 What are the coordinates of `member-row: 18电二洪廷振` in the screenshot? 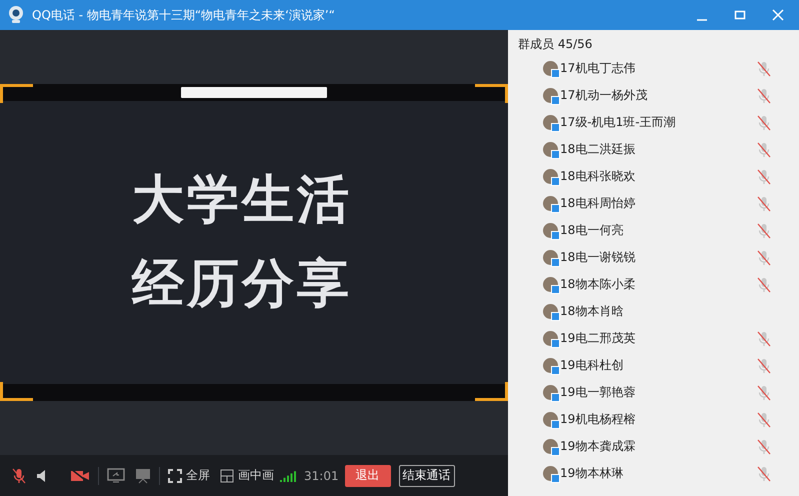 It's located at (653, 149).